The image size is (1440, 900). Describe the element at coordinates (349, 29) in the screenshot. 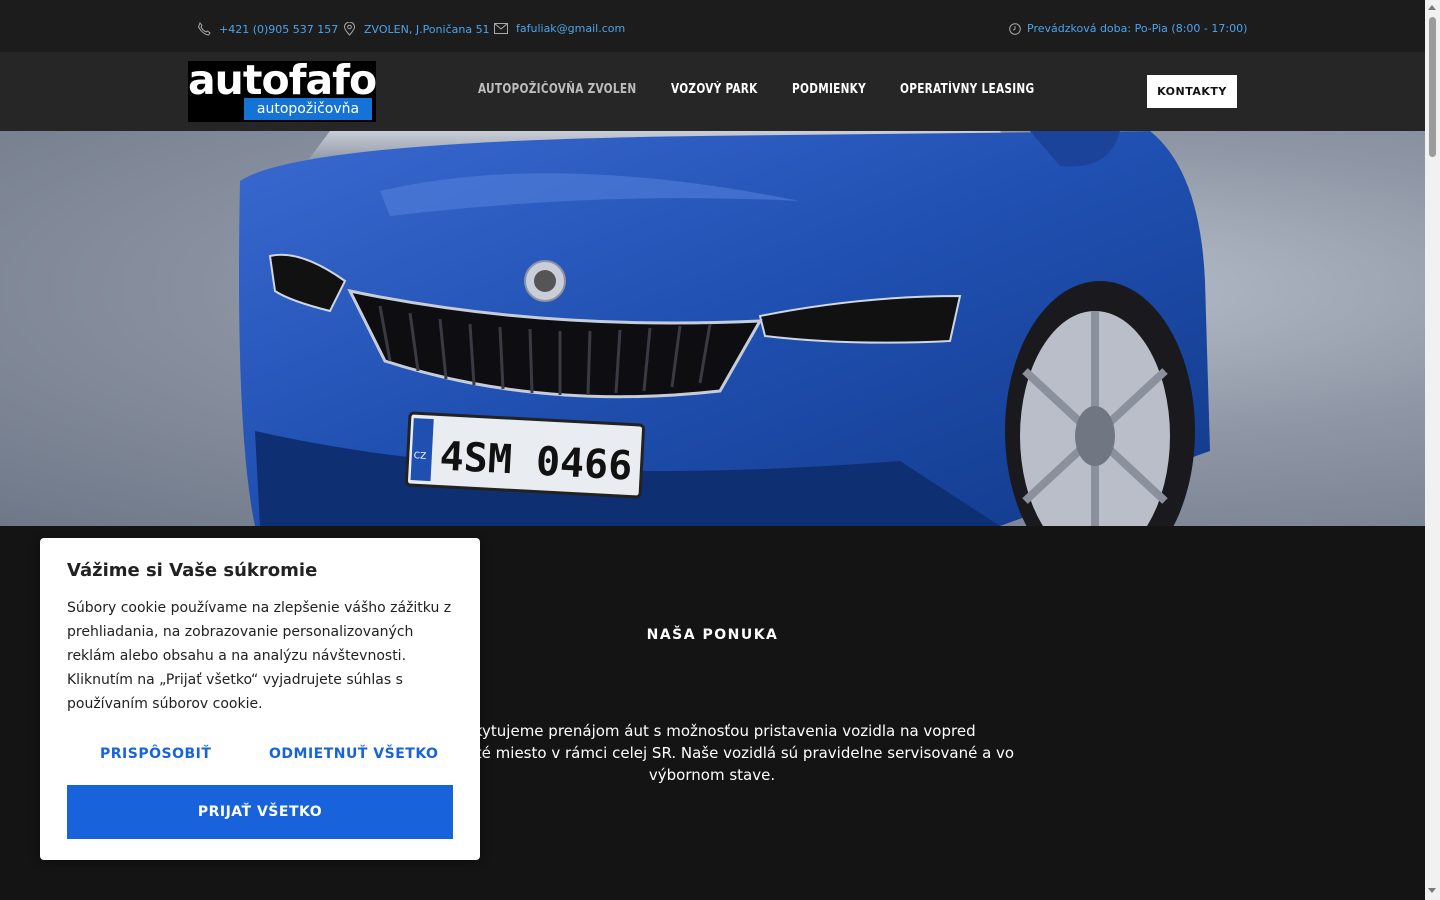

I see `location-pin-icon` at that location.